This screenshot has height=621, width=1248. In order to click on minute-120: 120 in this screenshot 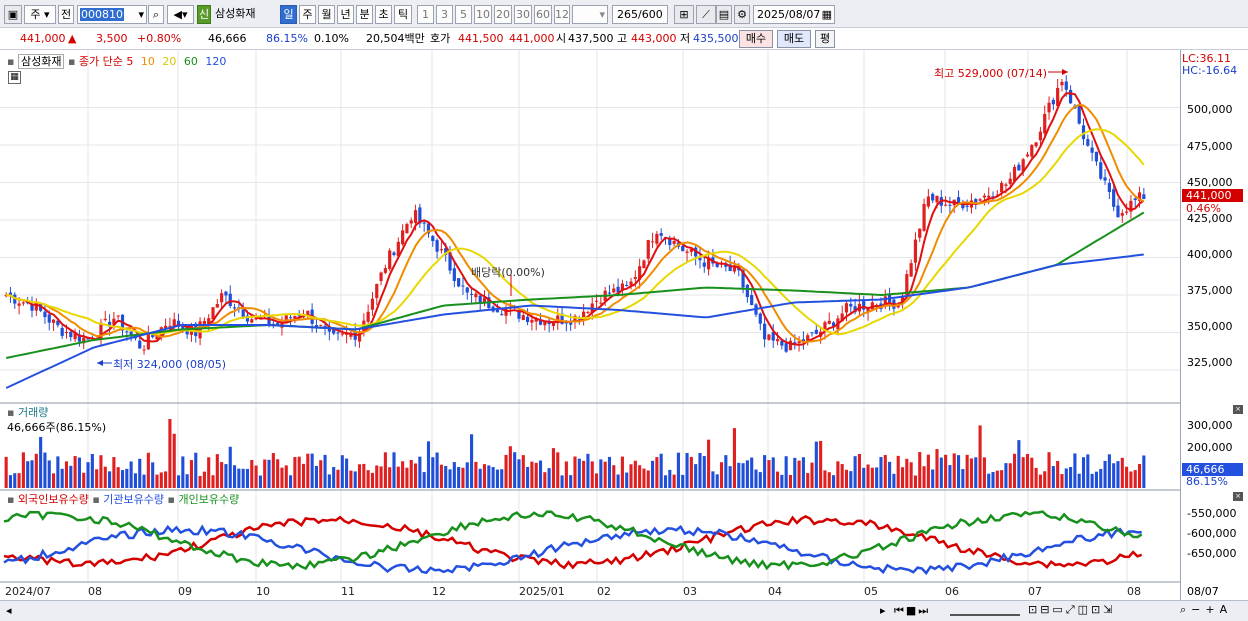, I will do `click(562, 14)`.